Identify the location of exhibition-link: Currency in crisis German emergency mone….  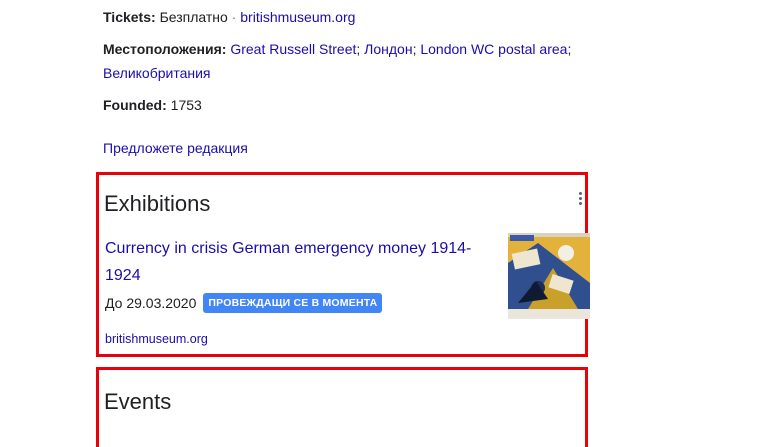
(290, 262).